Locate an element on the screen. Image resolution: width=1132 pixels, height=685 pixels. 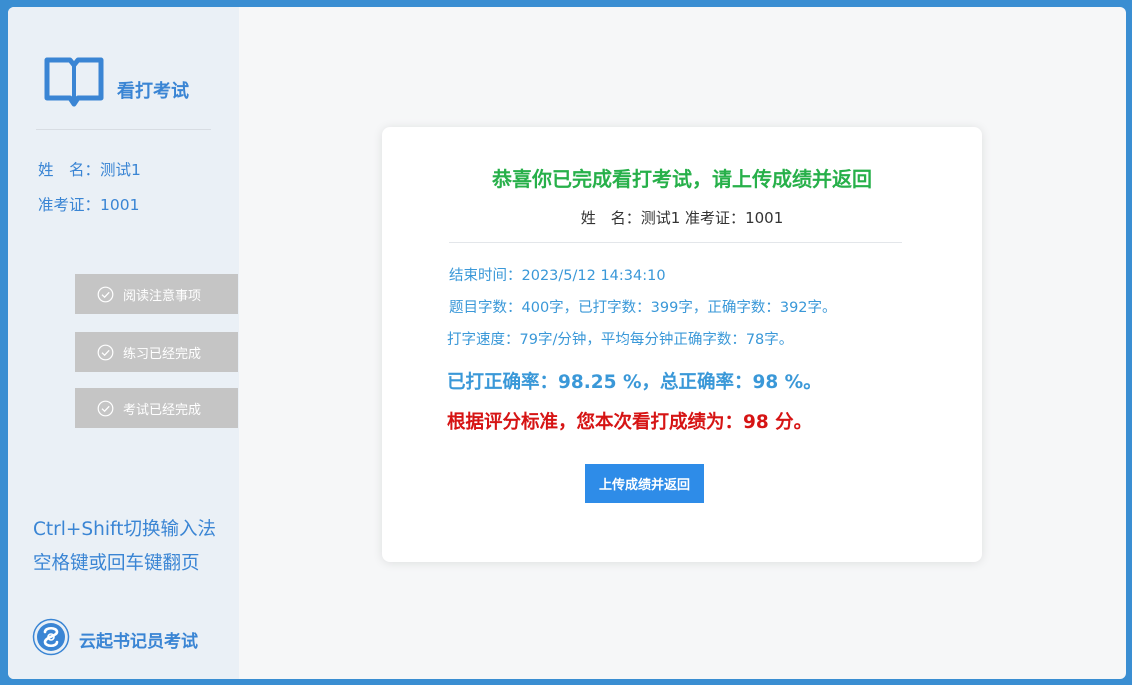
name-value: 测试1 is located at coordinates (120, 170).